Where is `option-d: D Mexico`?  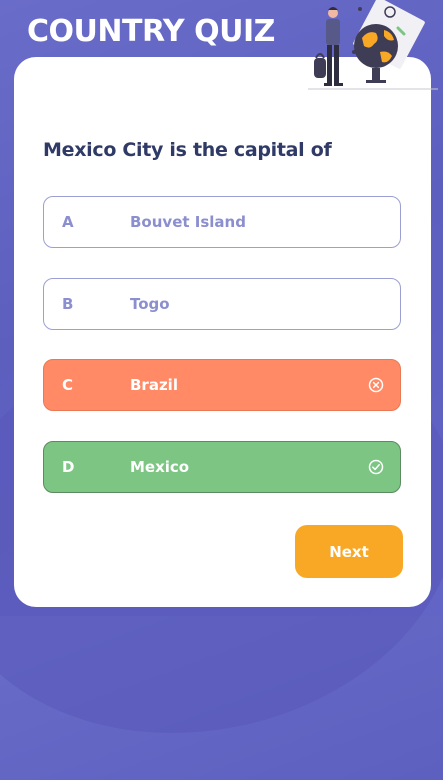 option-d: D Mexico is located at coordinates (222, 467).